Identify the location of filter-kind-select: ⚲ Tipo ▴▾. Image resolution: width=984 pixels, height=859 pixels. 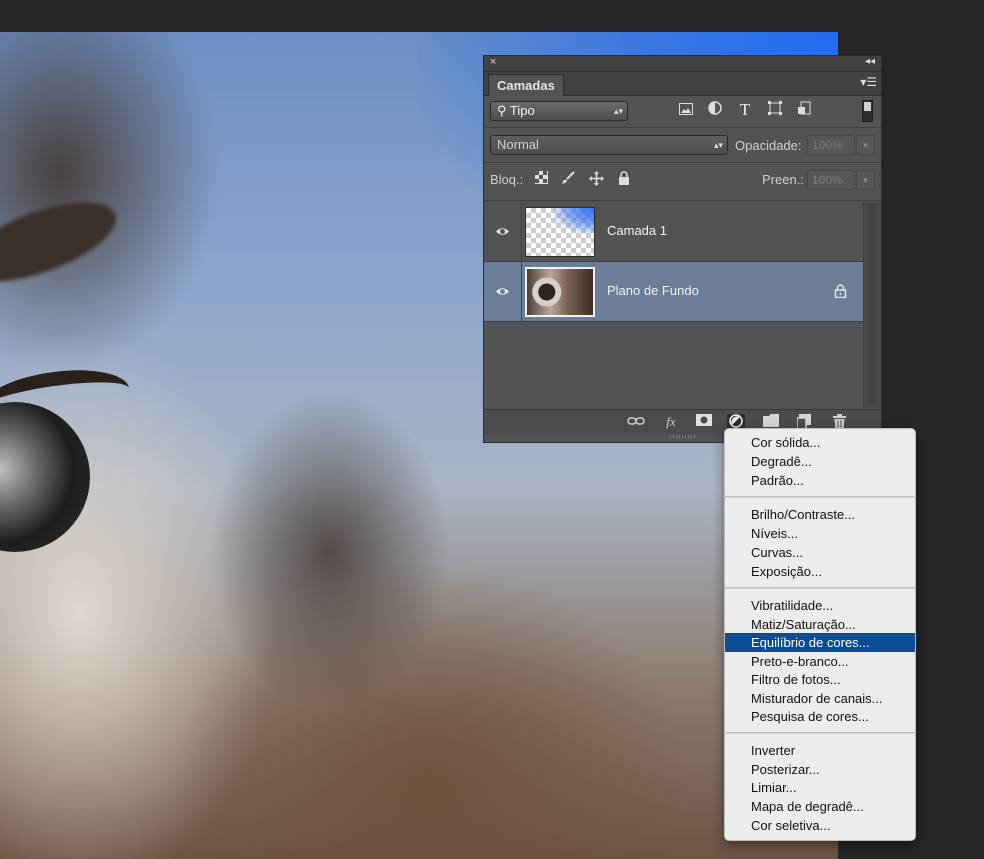
(559, 111).